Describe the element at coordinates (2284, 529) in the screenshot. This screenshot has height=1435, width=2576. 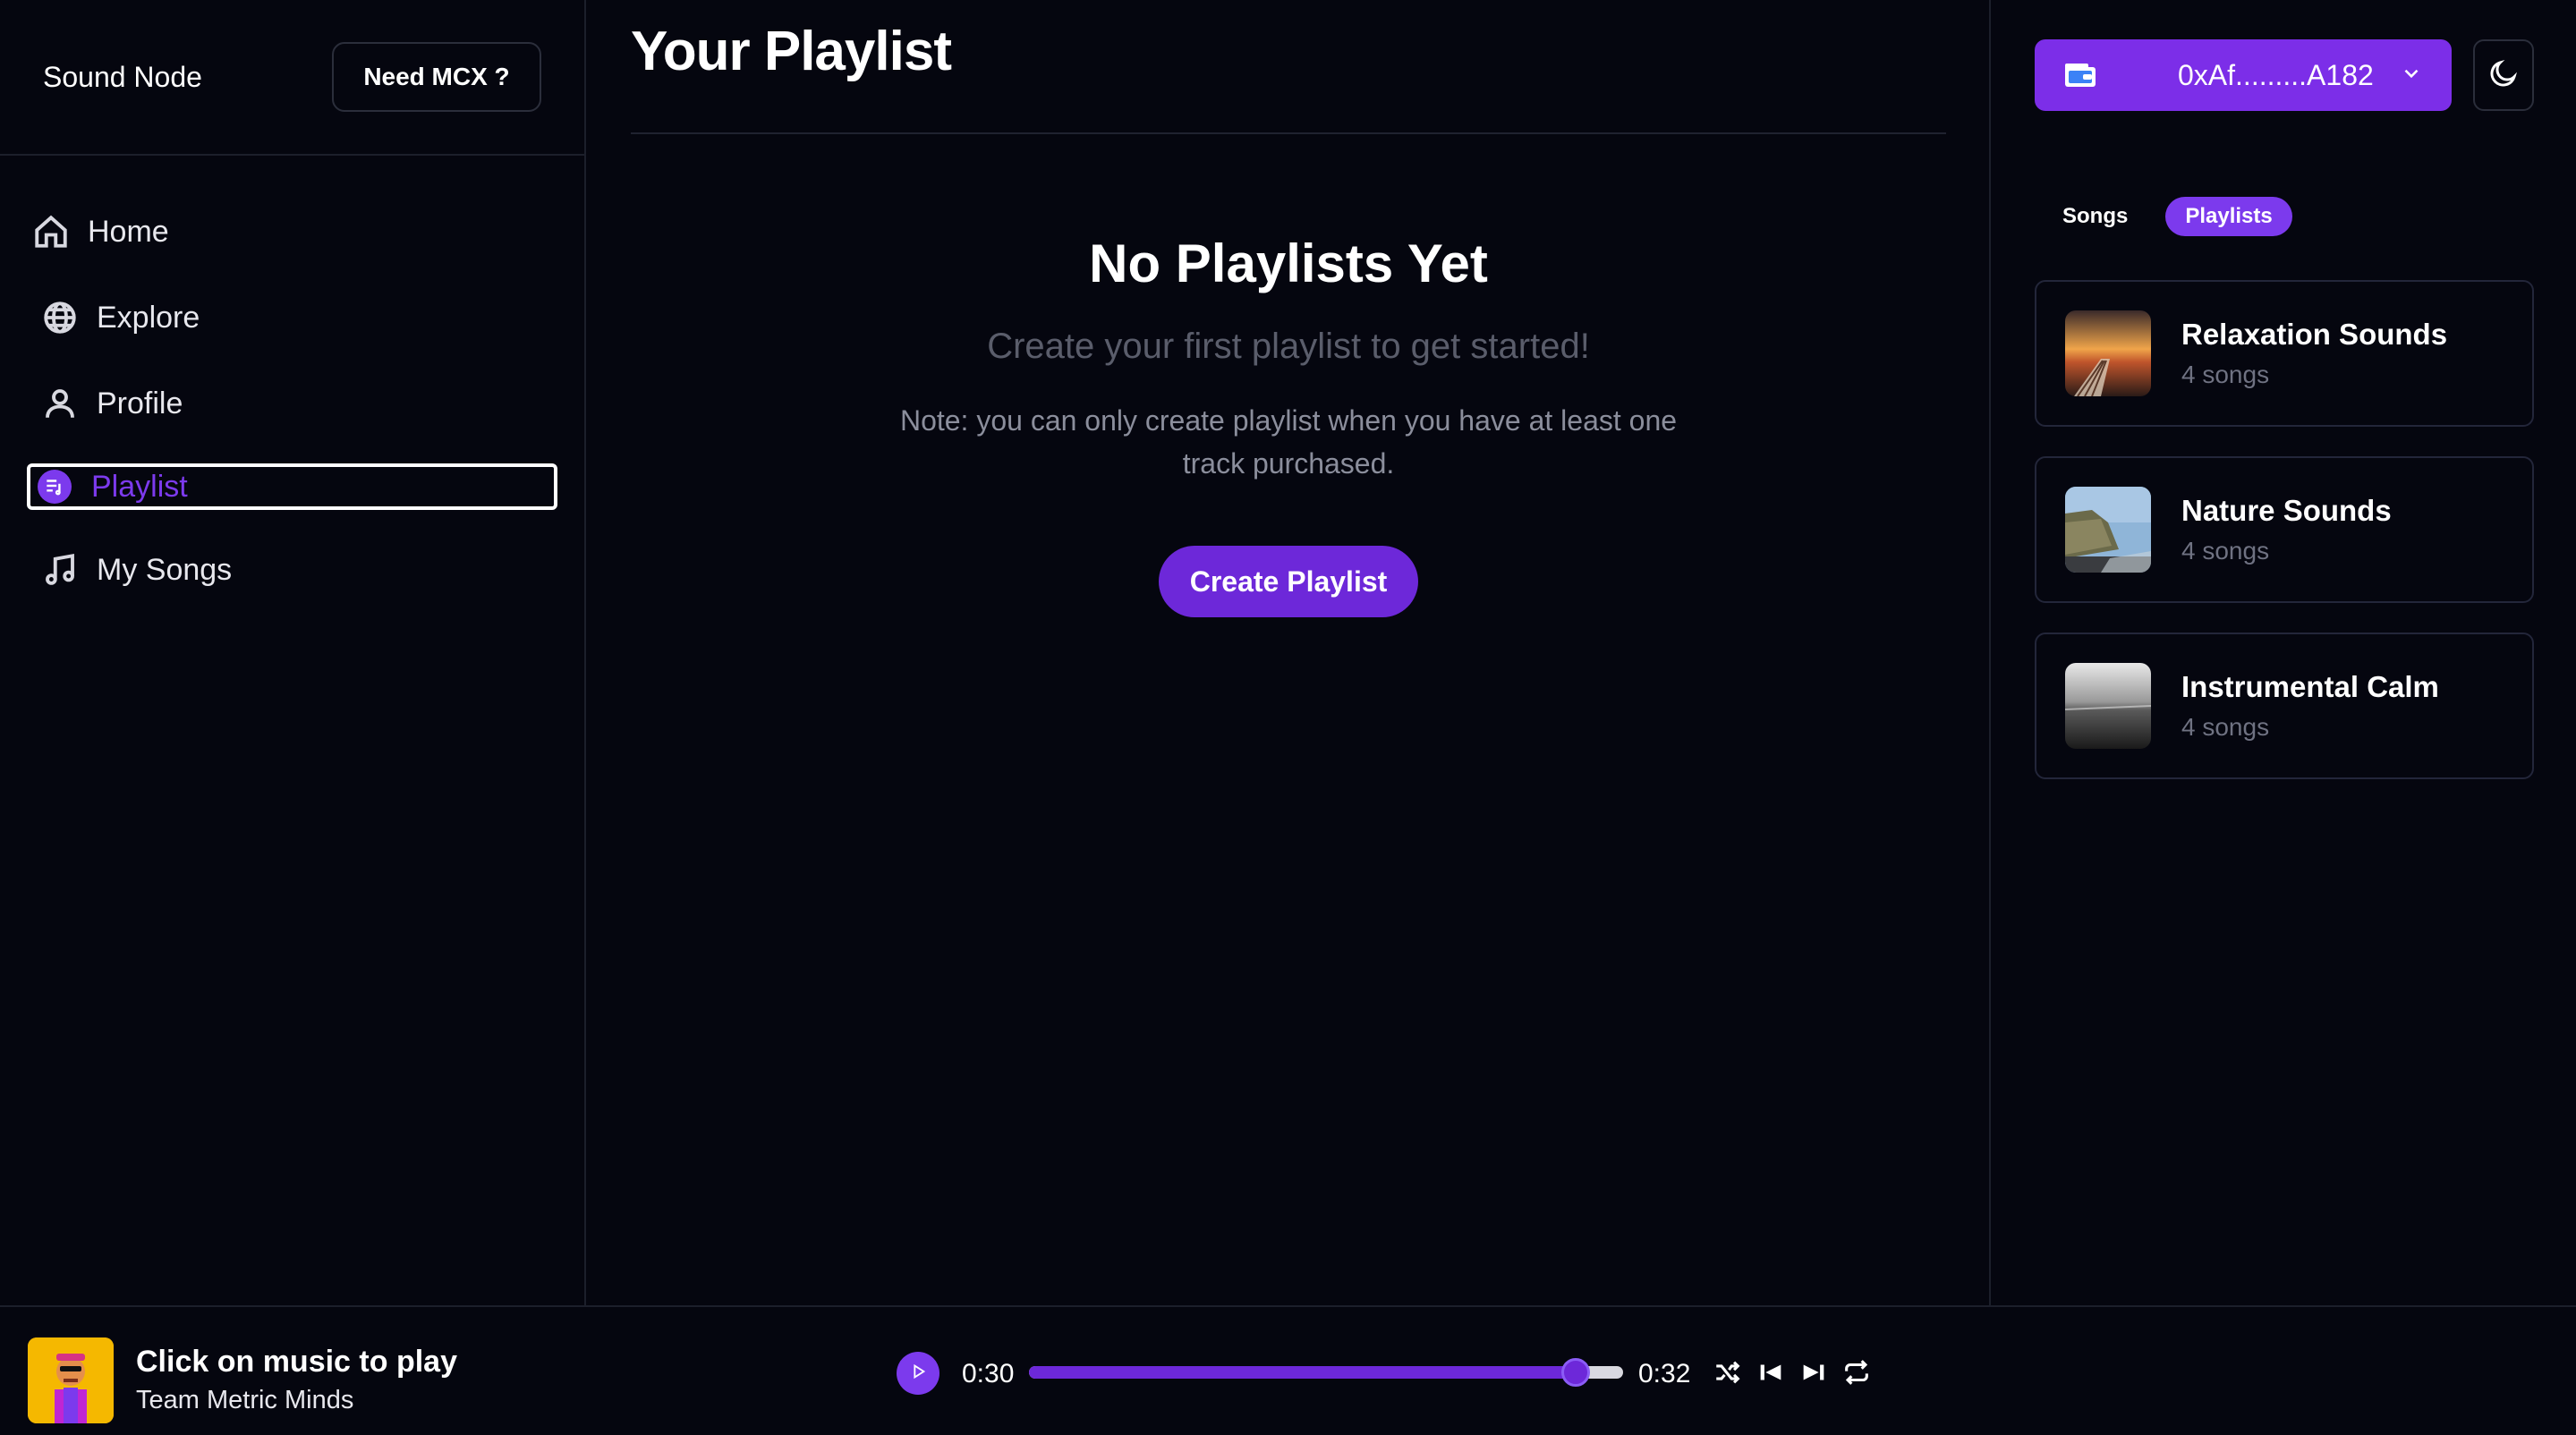
I see `playlist-card: Nature Sounds 4 songs` at that location.